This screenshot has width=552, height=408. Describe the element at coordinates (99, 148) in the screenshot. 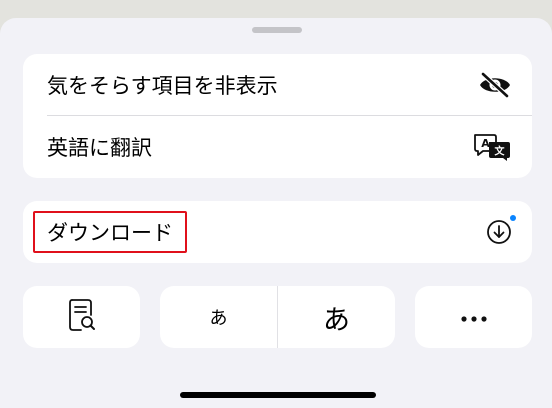

I see `translate-label: 英語に翻訳` at that location.